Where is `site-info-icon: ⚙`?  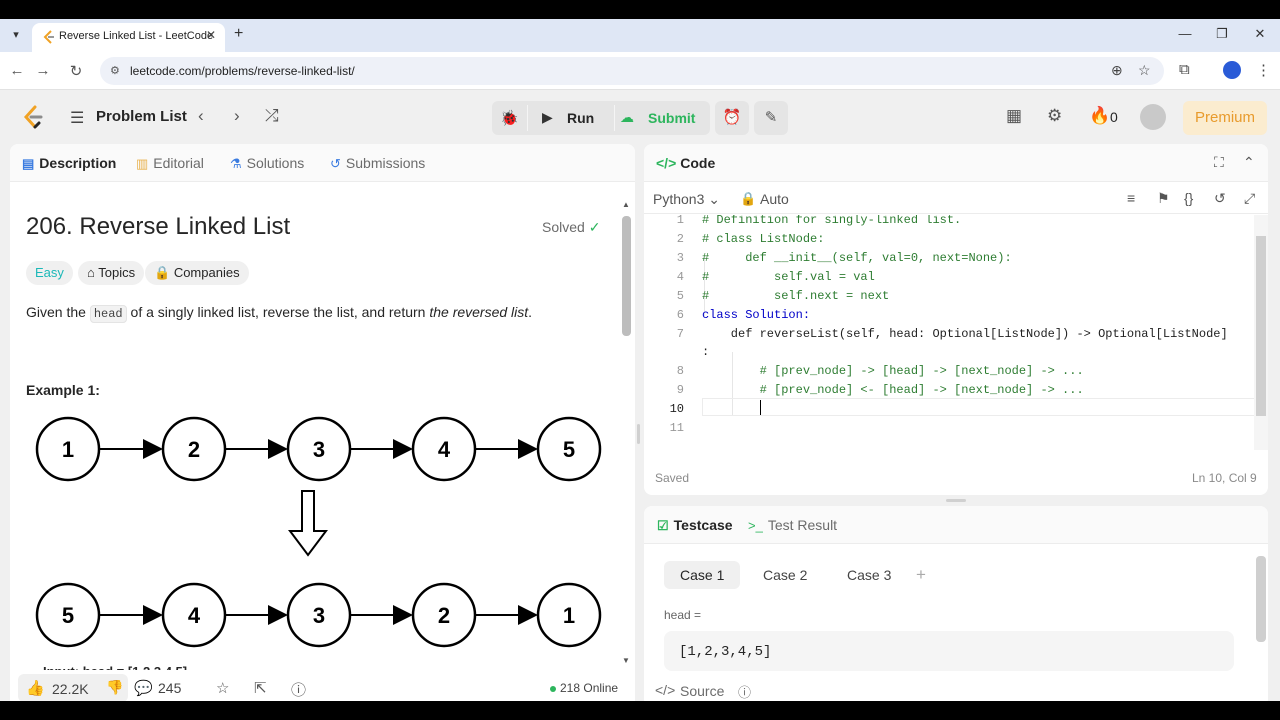 site-info-icon: ⚙ is located at coordinates (115, 70).